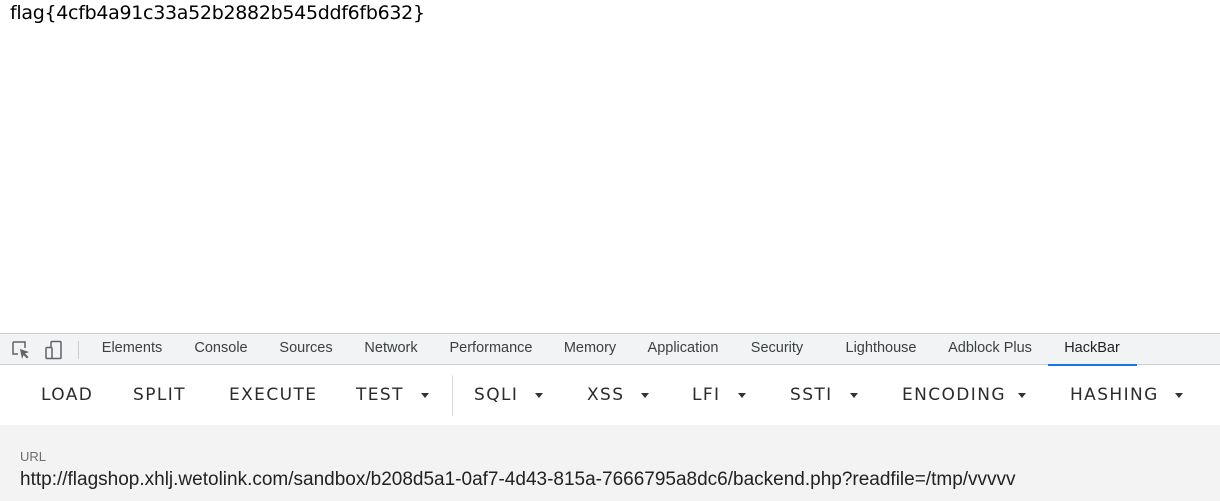 The height and width of the screenshot is (501, 1220). What do you see at coordinates (706, 395) in the screenshot?
I see `lfi-button: LFI` at bounding box center [706, 395].